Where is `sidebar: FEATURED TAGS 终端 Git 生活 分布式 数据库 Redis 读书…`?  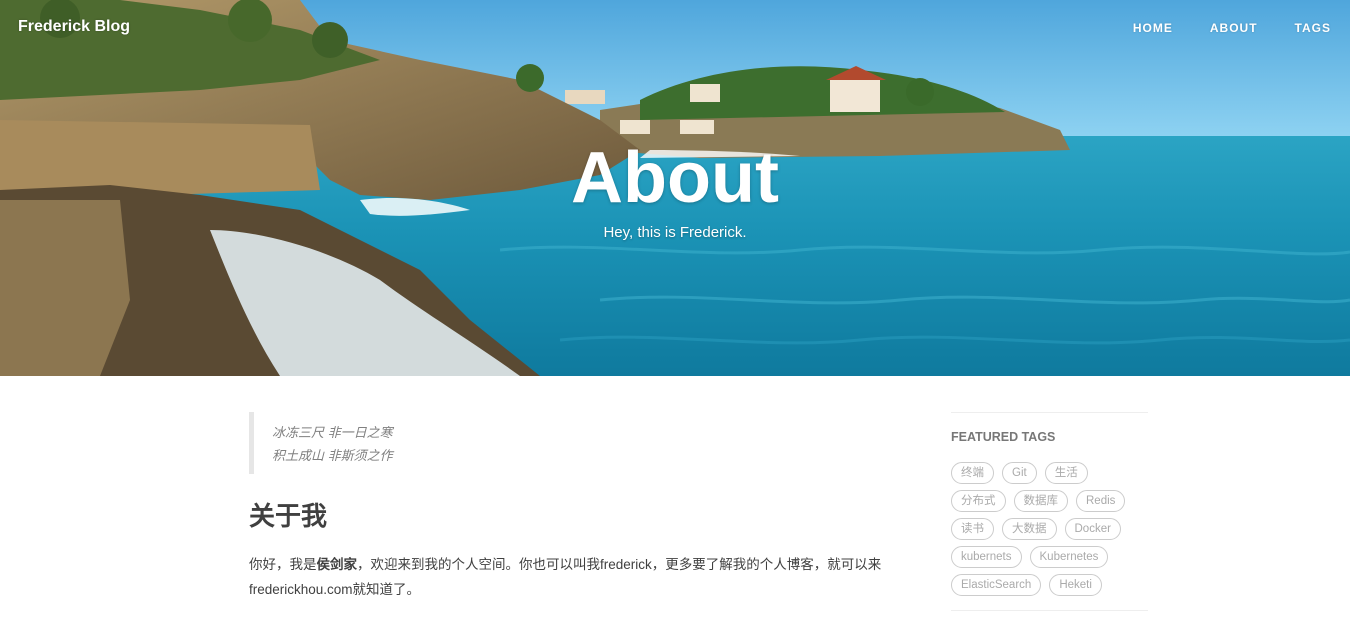
sidebar: FEATURED TAGS 终端 Git 生活 分布式 数据库 Redis 读书… is located at coordinates (1049, 511).